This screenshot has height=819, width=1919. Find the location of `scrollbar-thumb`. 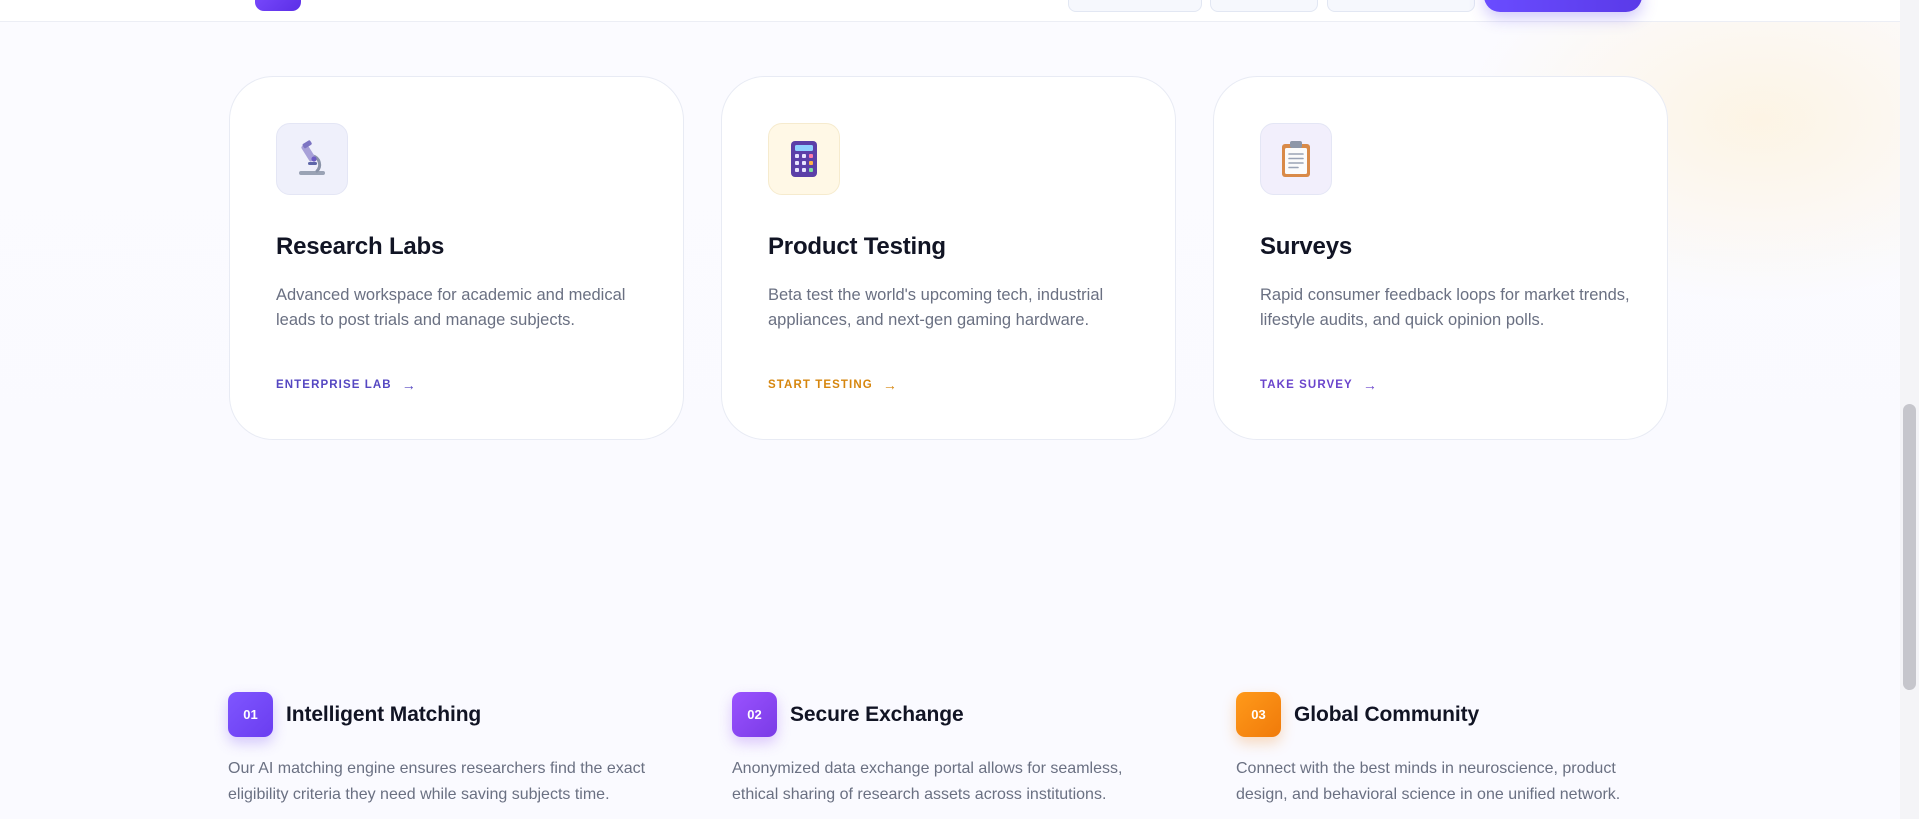

scrollbar-thumb is located at coordinates (1909, 547).